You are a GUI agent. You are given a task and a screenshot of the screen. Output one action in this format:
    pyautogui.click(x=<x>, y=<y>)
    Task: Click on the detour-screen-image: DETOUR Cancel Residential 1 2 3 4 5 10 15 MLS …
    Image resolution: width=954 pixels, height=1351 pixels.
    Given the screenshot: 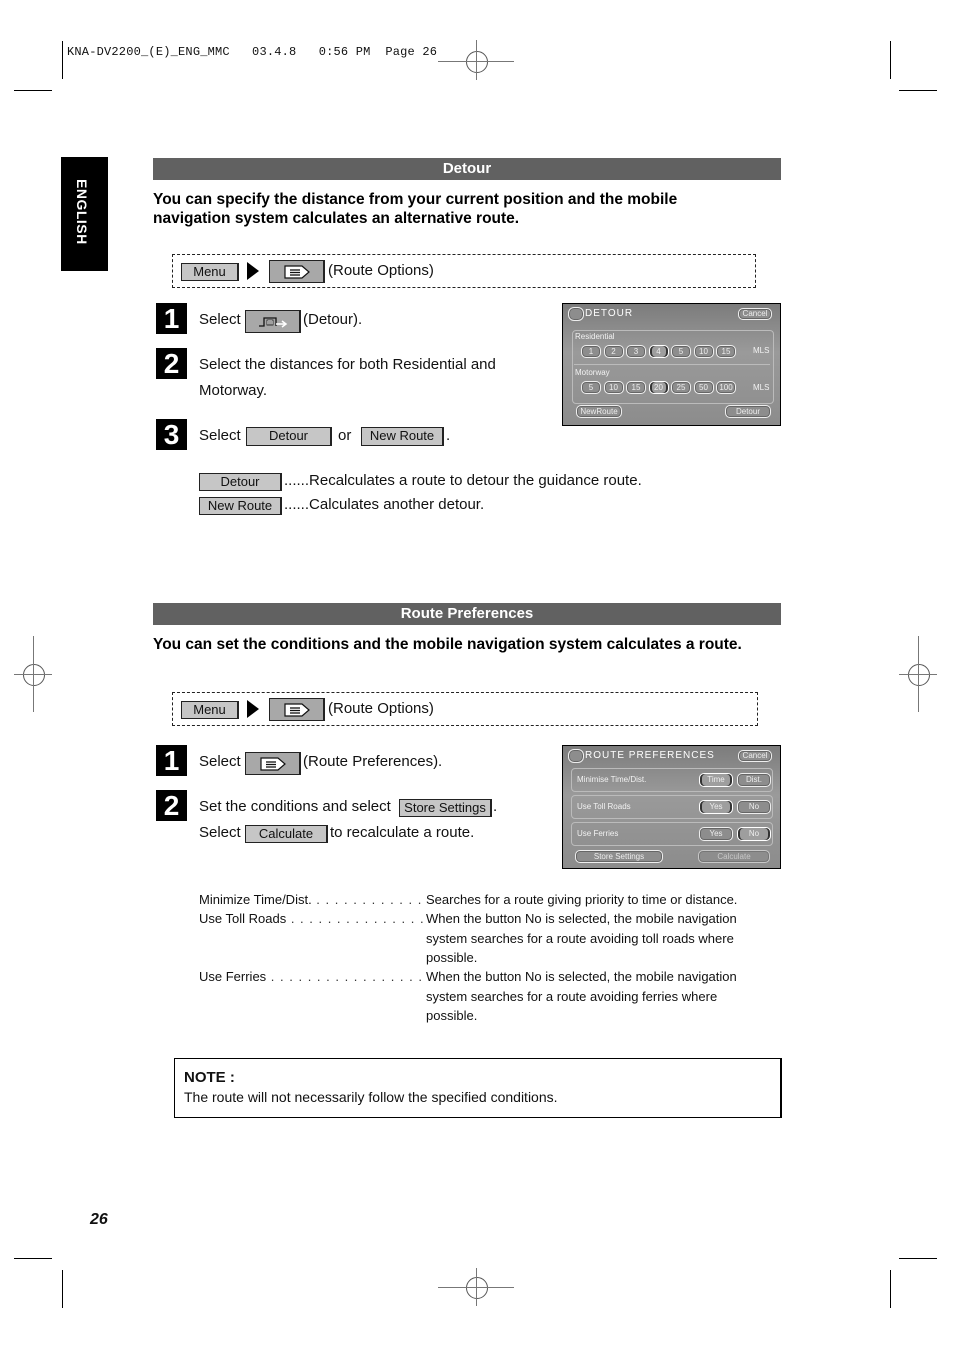 What is the action you would take?
    pyautogui.click(x=671, y=364)
    